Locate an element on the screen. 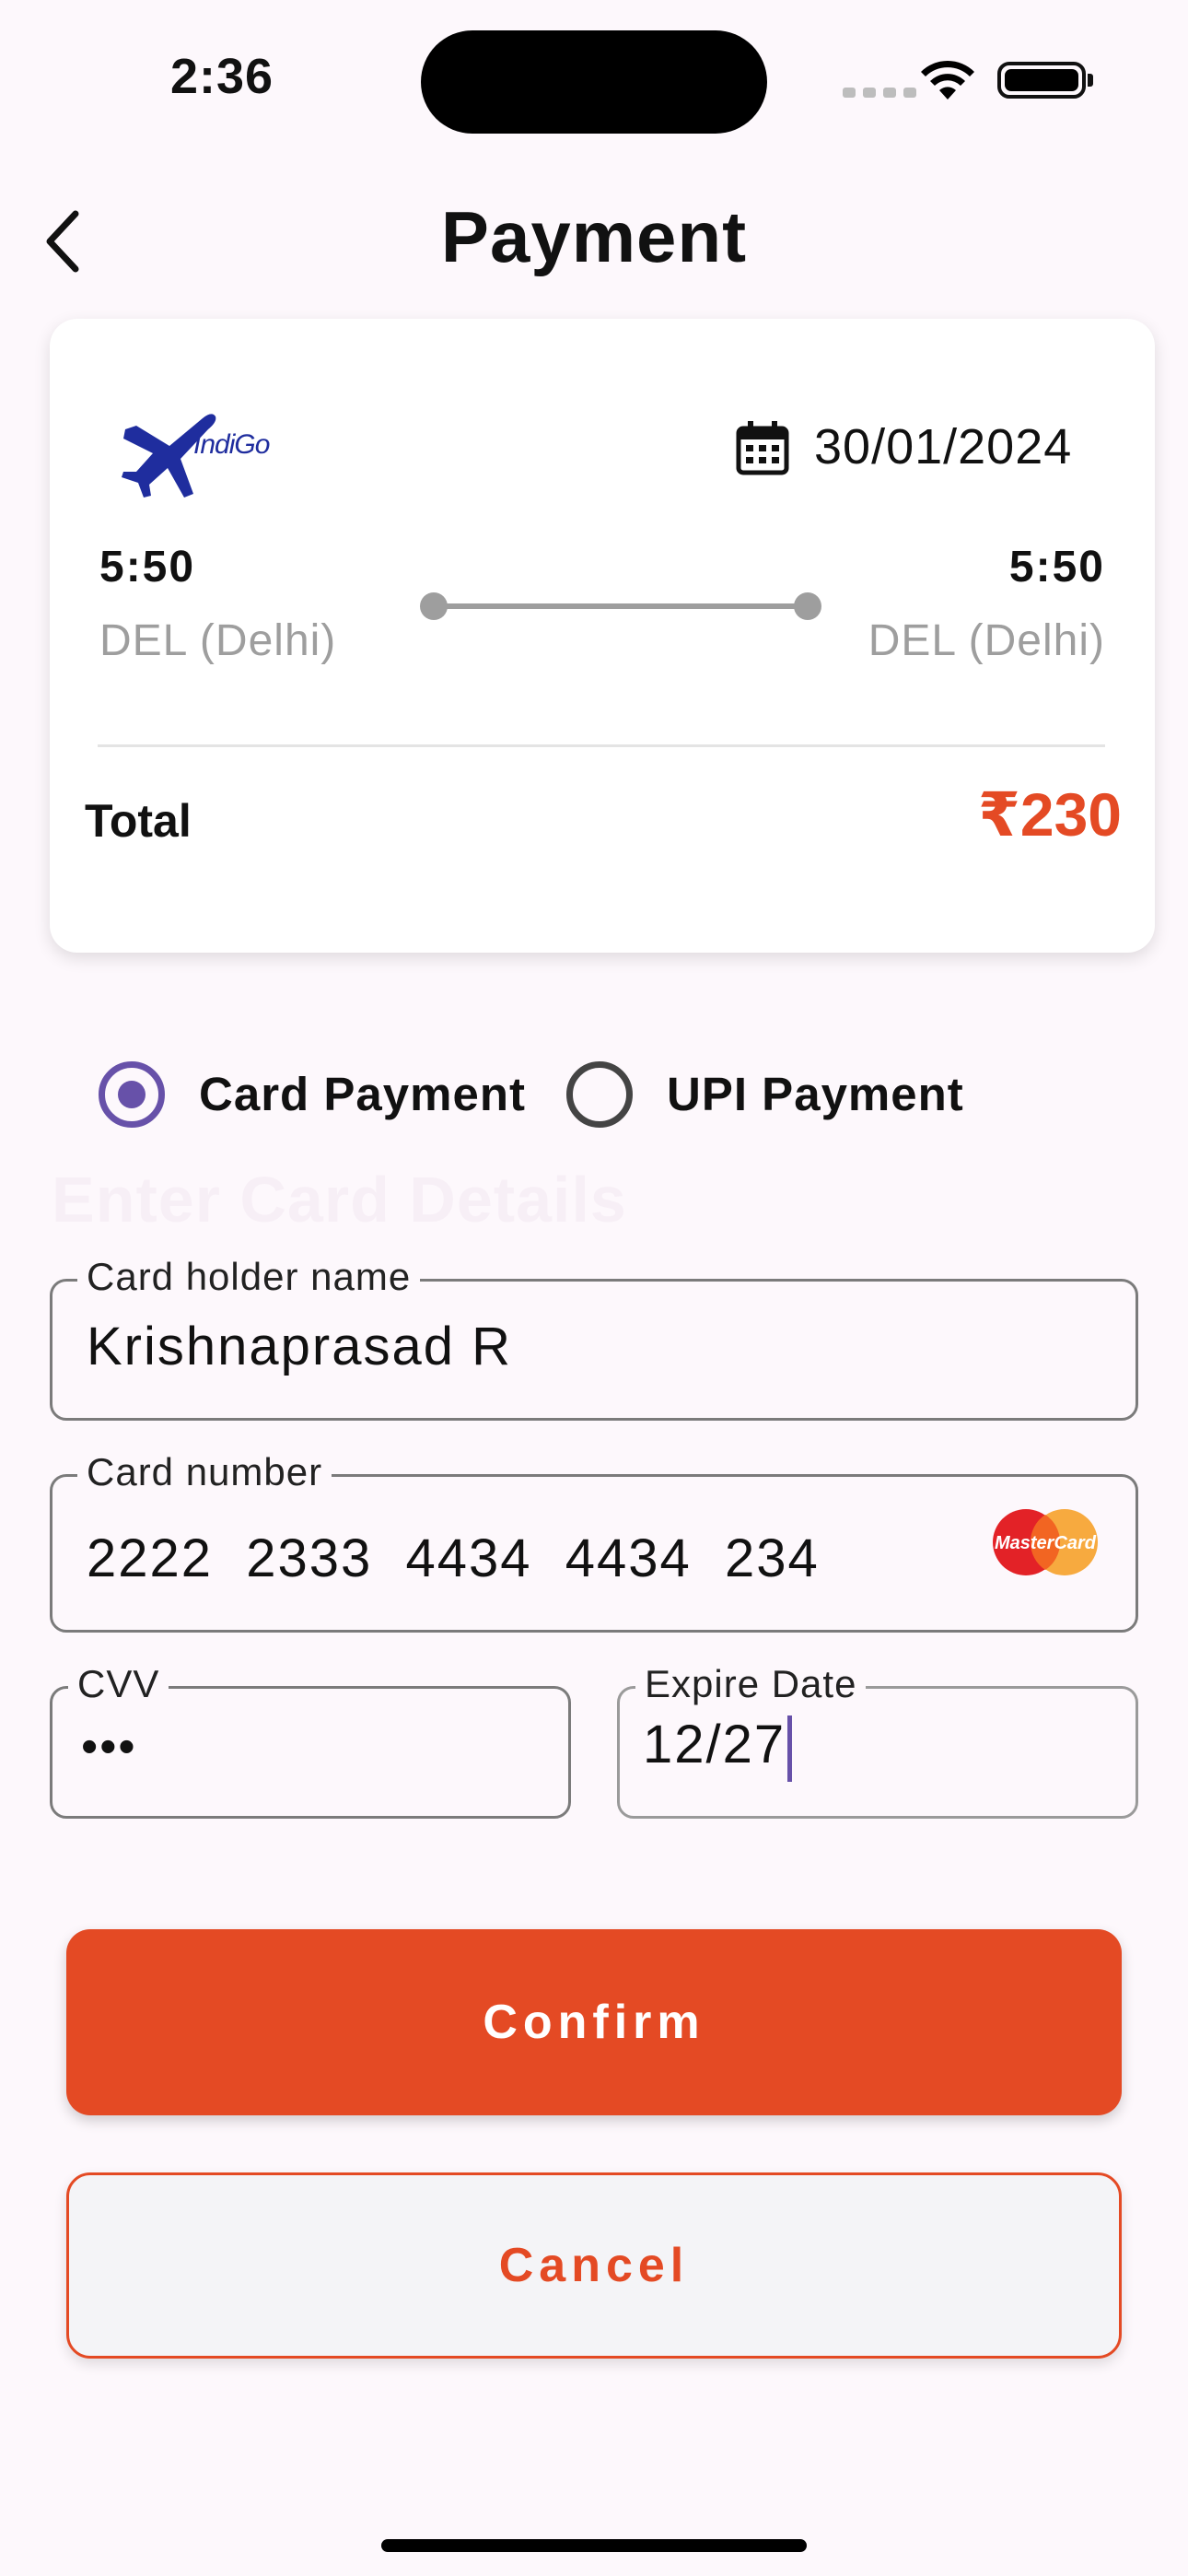  arrival-city: DEL (Delhi) is located at coordinates (986, 640).